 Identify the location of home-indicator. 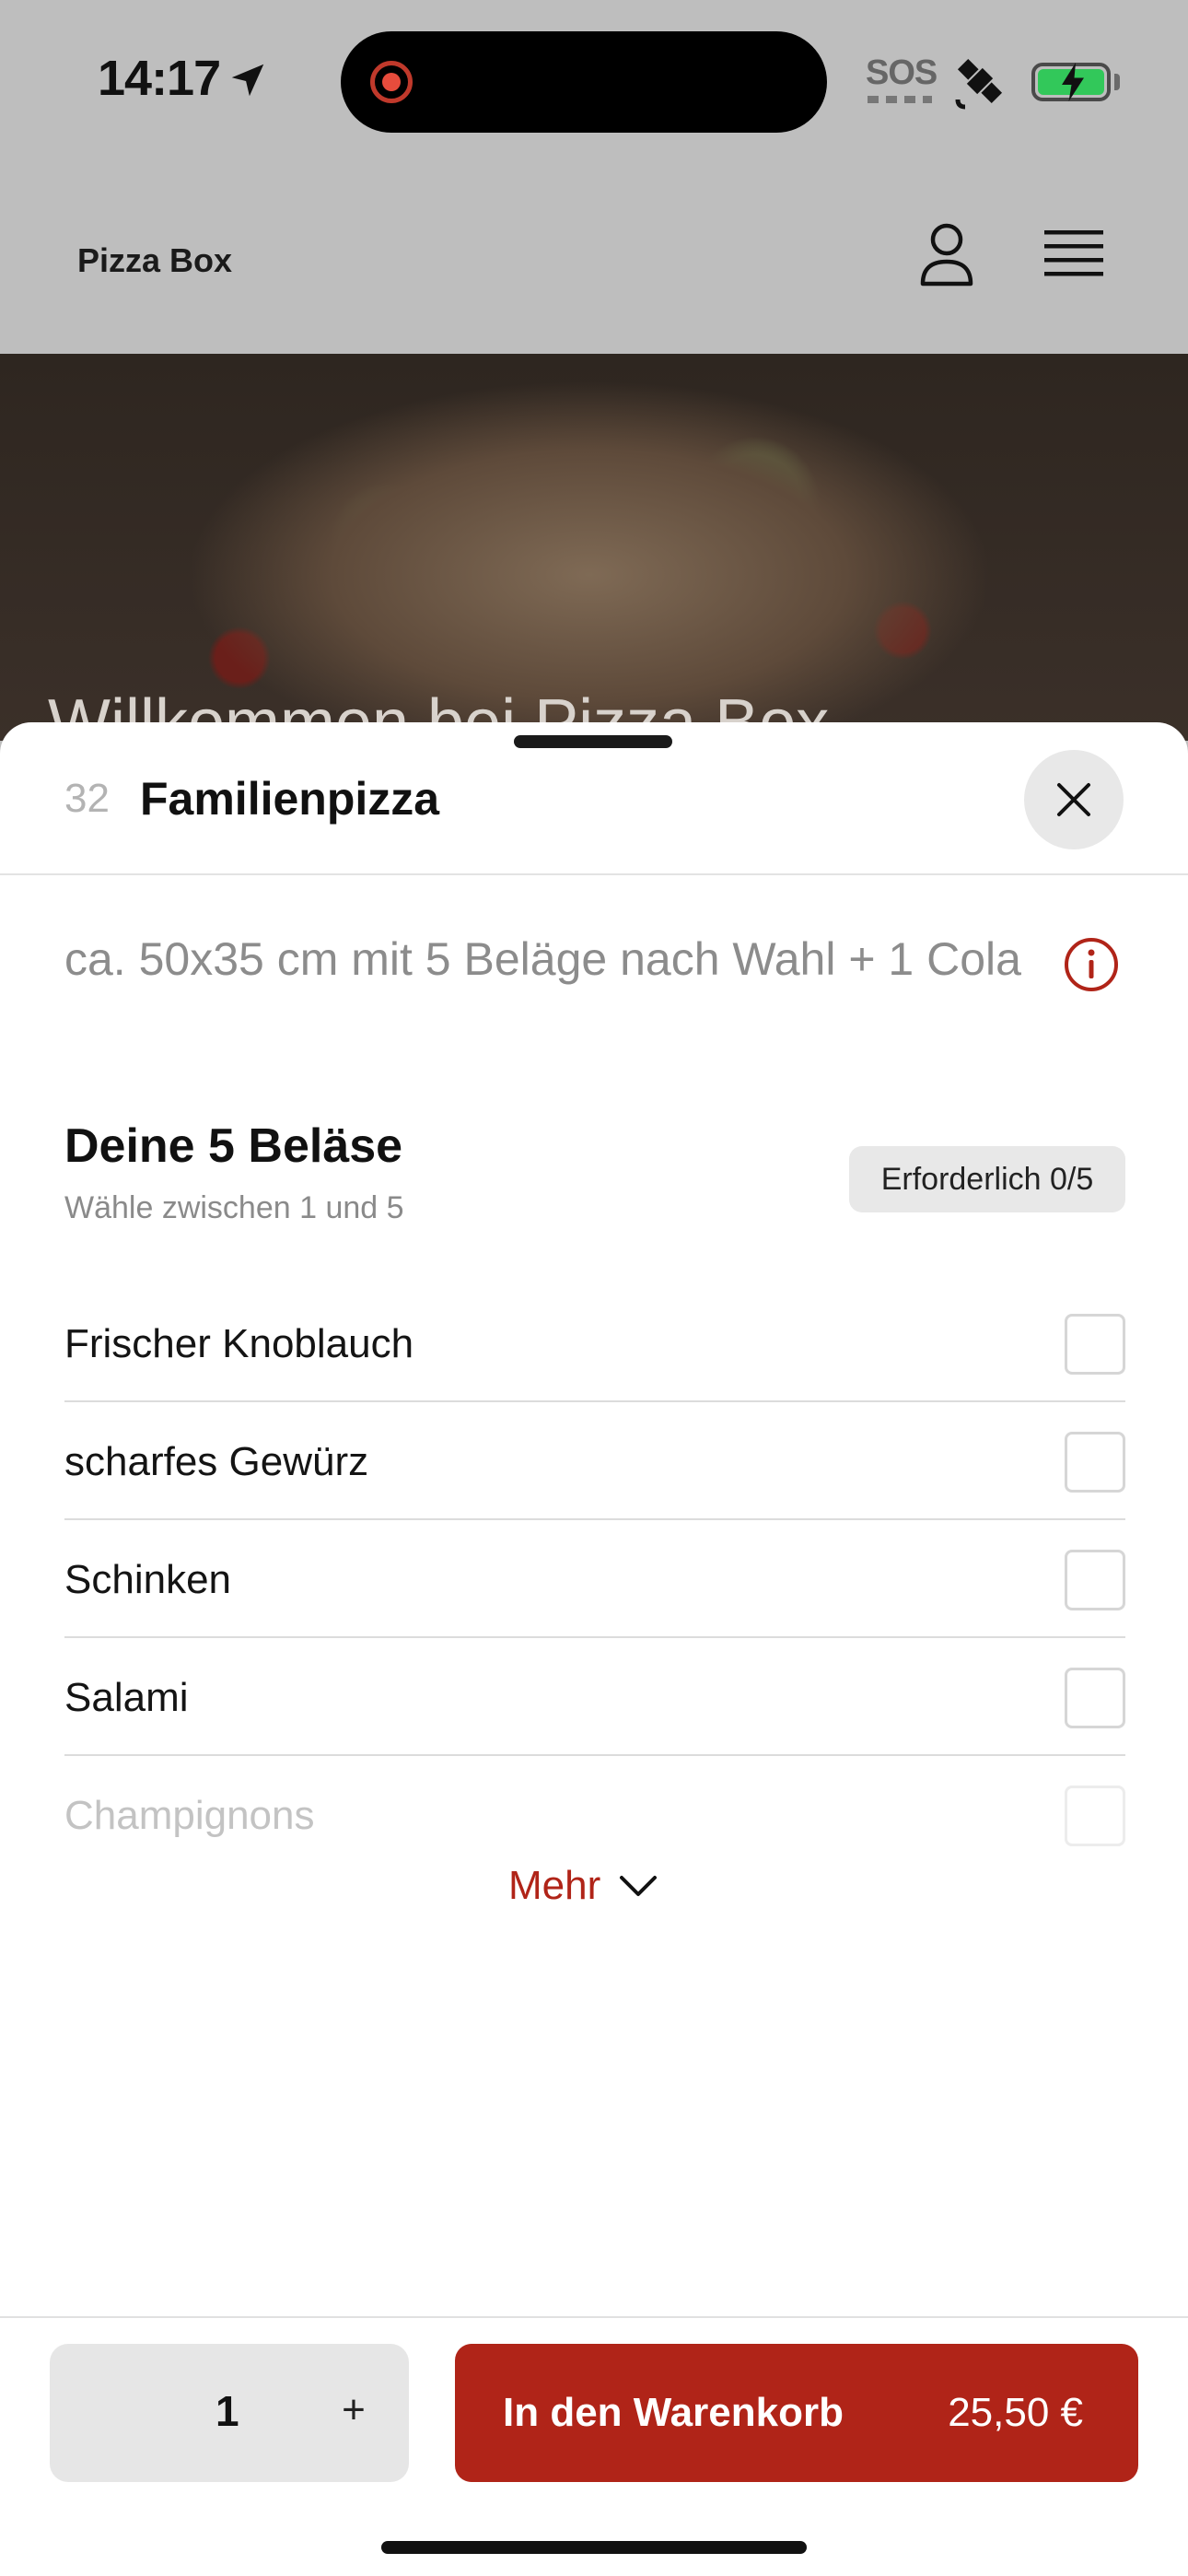
(594, 2547).